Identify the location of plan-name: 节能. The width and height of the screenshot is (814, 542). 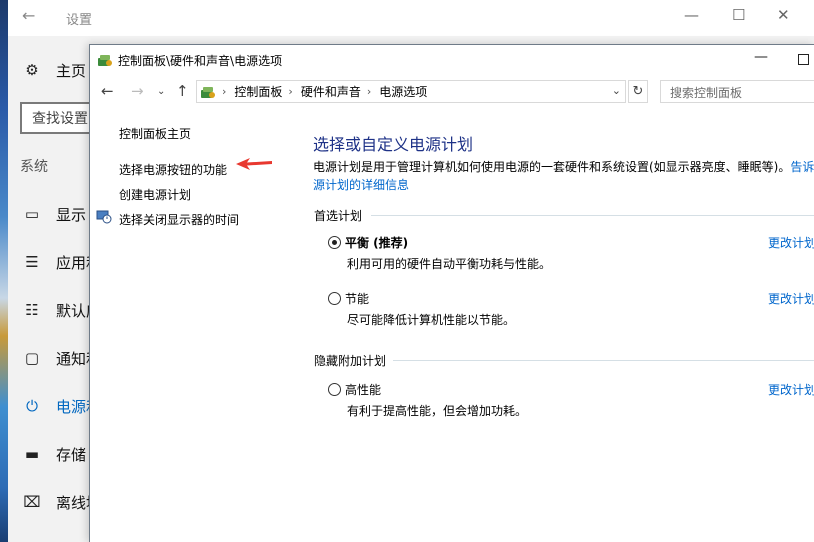
(357, 299).